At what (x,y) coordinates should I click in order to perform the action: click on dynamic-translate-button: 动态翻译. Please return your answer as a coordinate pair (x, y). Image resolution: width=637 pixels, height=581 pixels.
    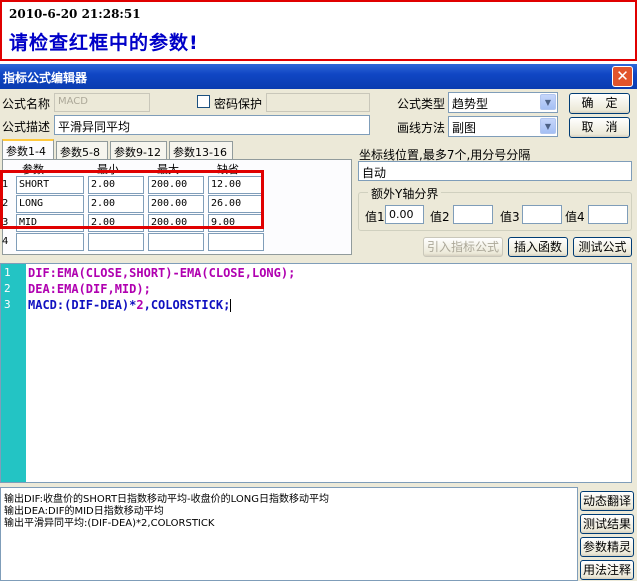
    Looking at the image, I should click on (607, 501).